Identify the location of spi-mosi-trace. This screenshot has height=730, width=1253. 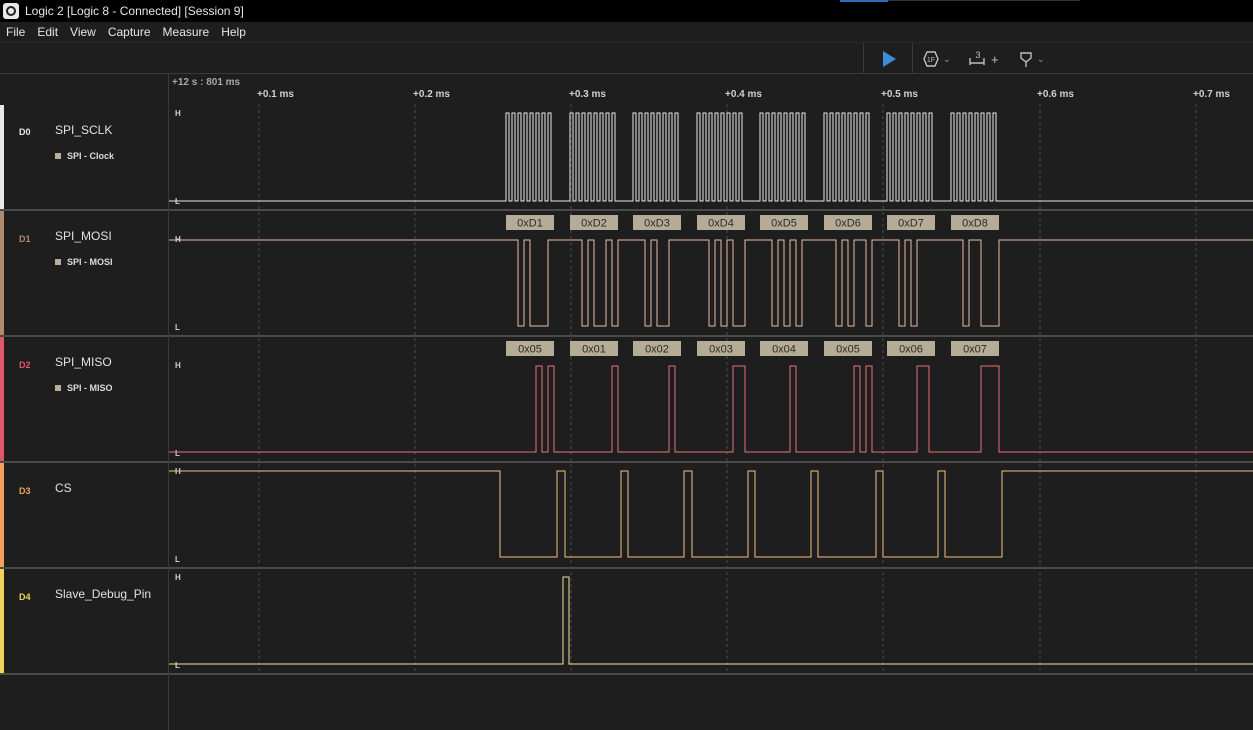
(711, 283).